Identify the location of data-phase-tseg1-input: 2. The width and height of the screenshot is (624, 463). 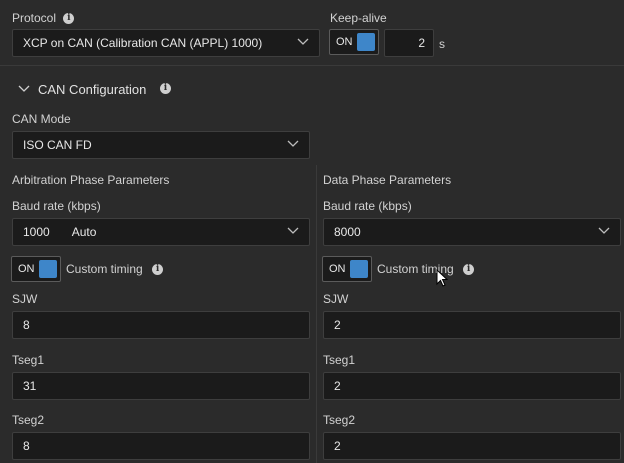
(472, 386).